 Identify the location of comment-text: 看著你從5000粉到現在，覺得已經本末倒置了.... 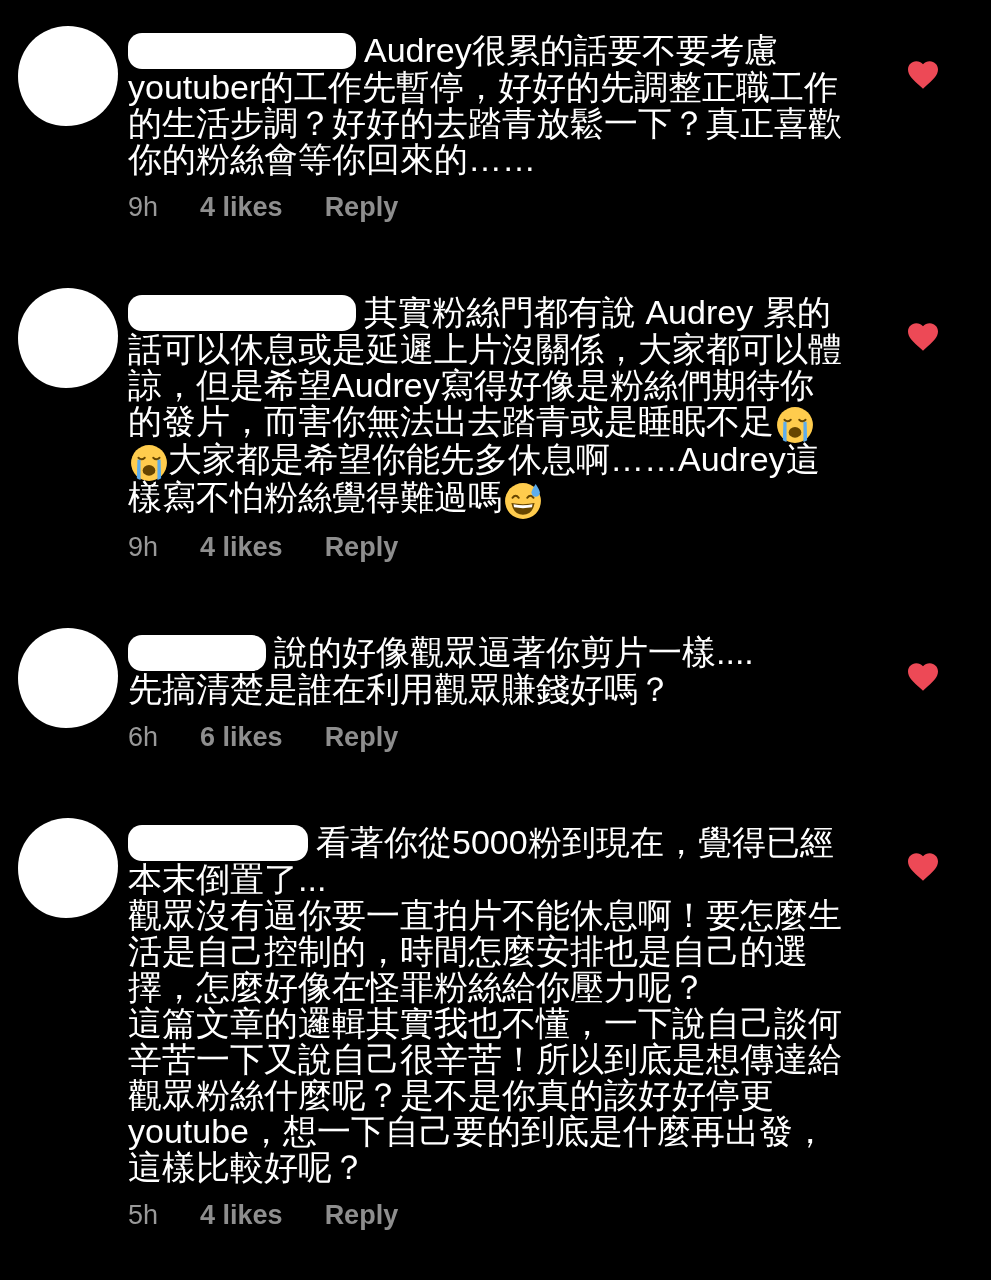
(481, 860).